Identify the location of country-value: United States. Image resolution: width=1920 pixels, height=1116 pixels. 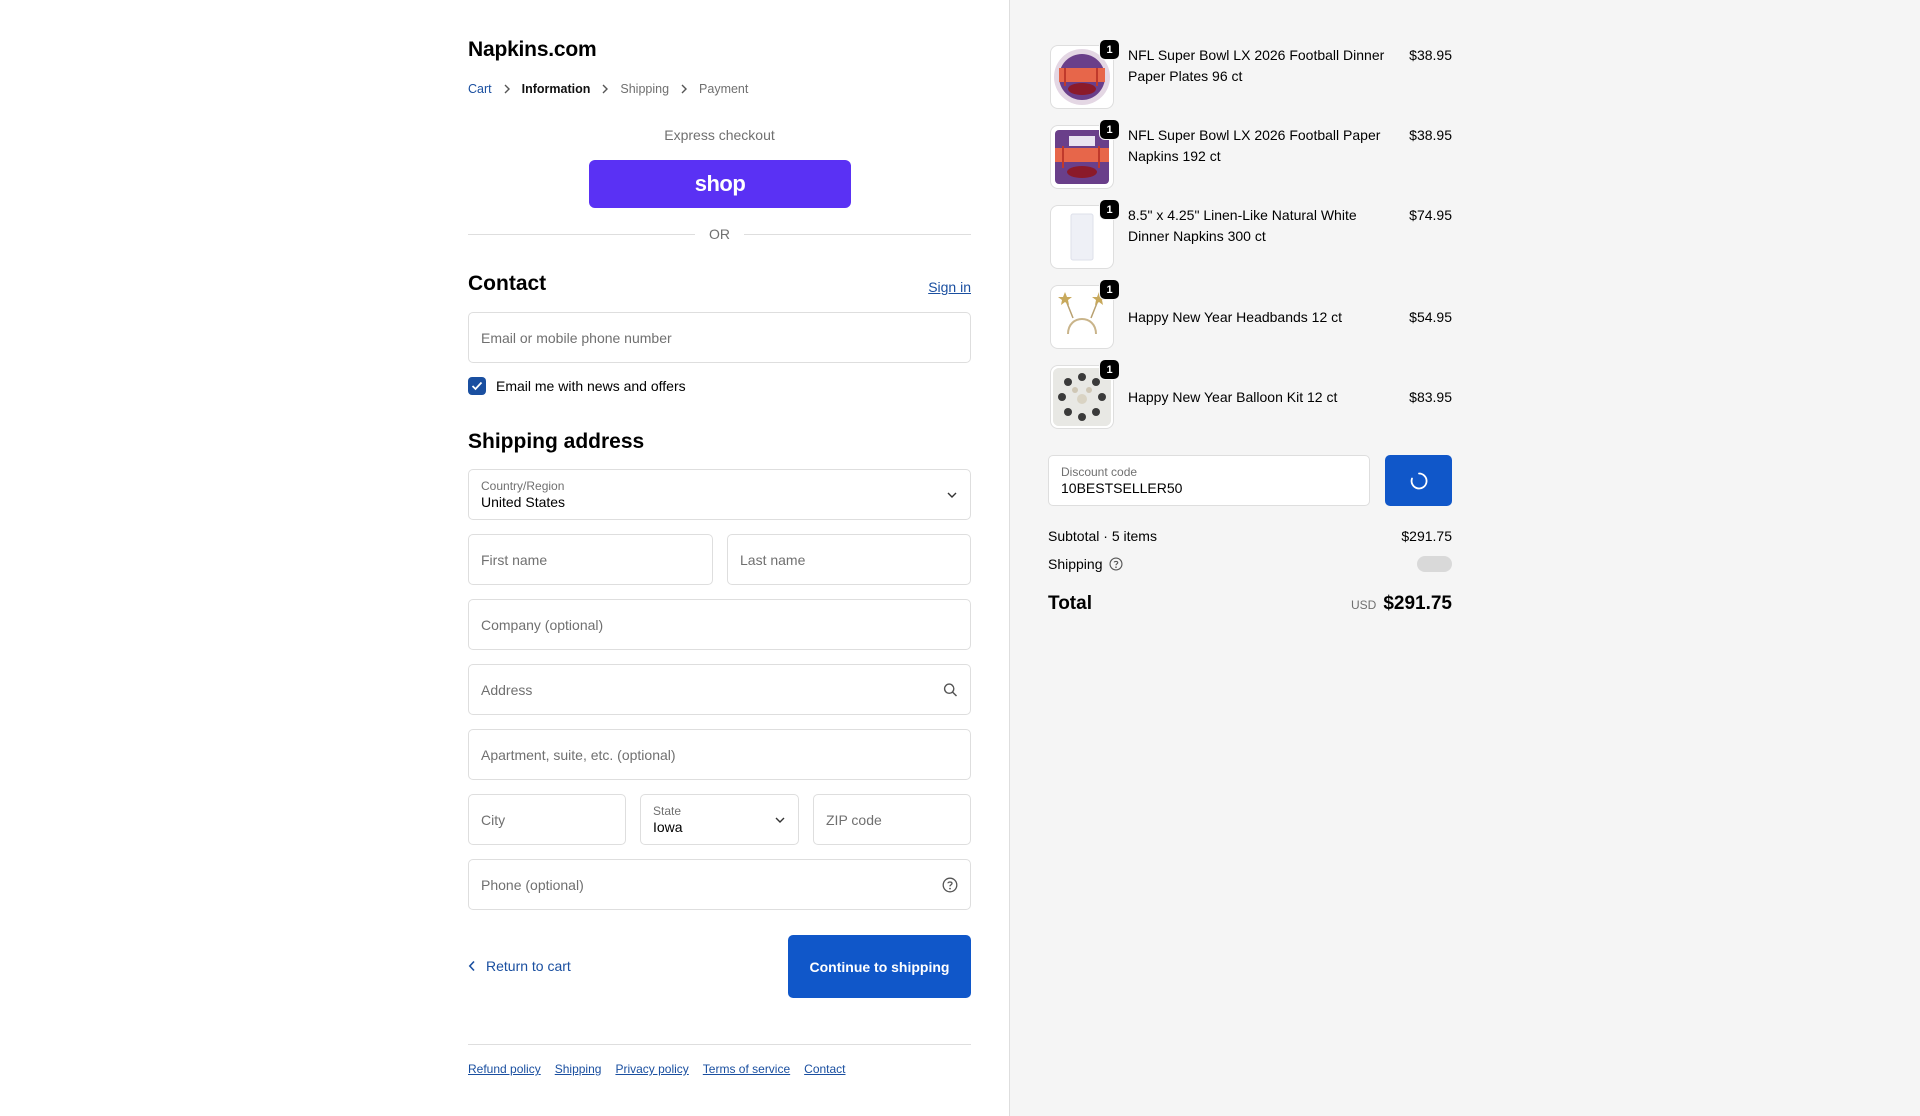
(523, 501).